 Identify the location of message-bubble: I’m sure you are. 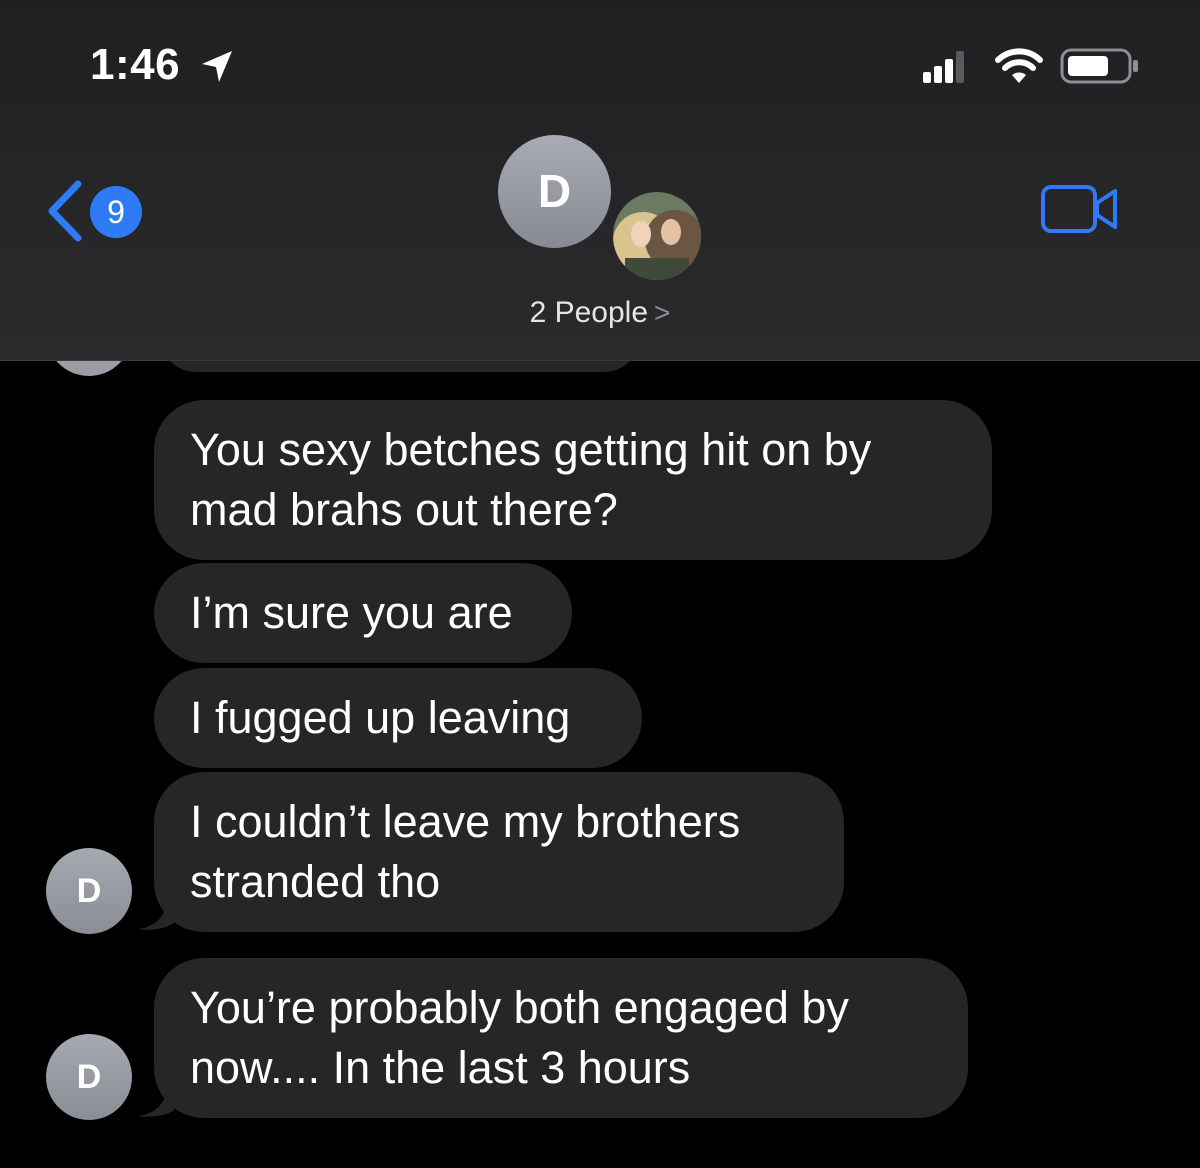
(363, 613).